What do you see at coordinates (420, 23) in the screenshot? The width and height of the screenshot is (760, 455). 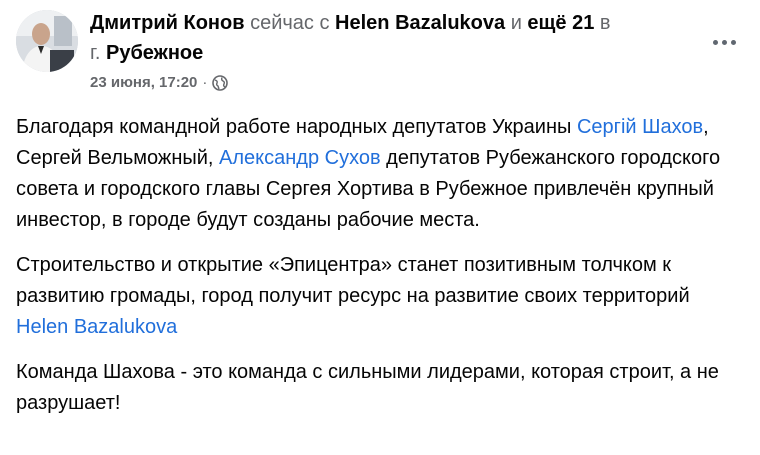 I see `tagged-person-link: Helen Bazalukova` at bounding box center [420, 23].